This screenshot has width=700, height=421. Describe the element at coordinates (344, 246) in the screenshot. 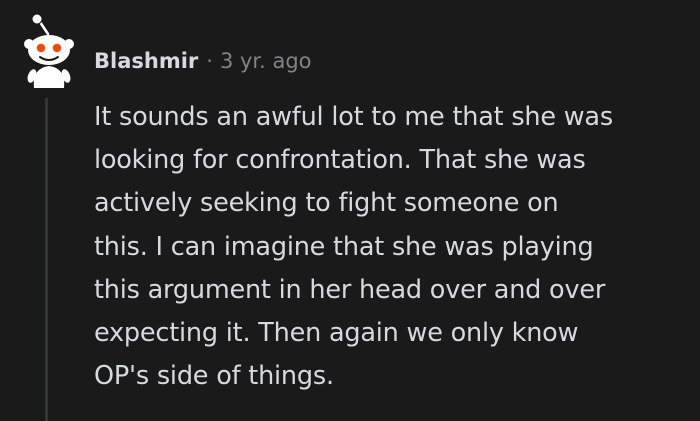

I see `comment-body-line: this. I can imagine that she was playing` at that location.